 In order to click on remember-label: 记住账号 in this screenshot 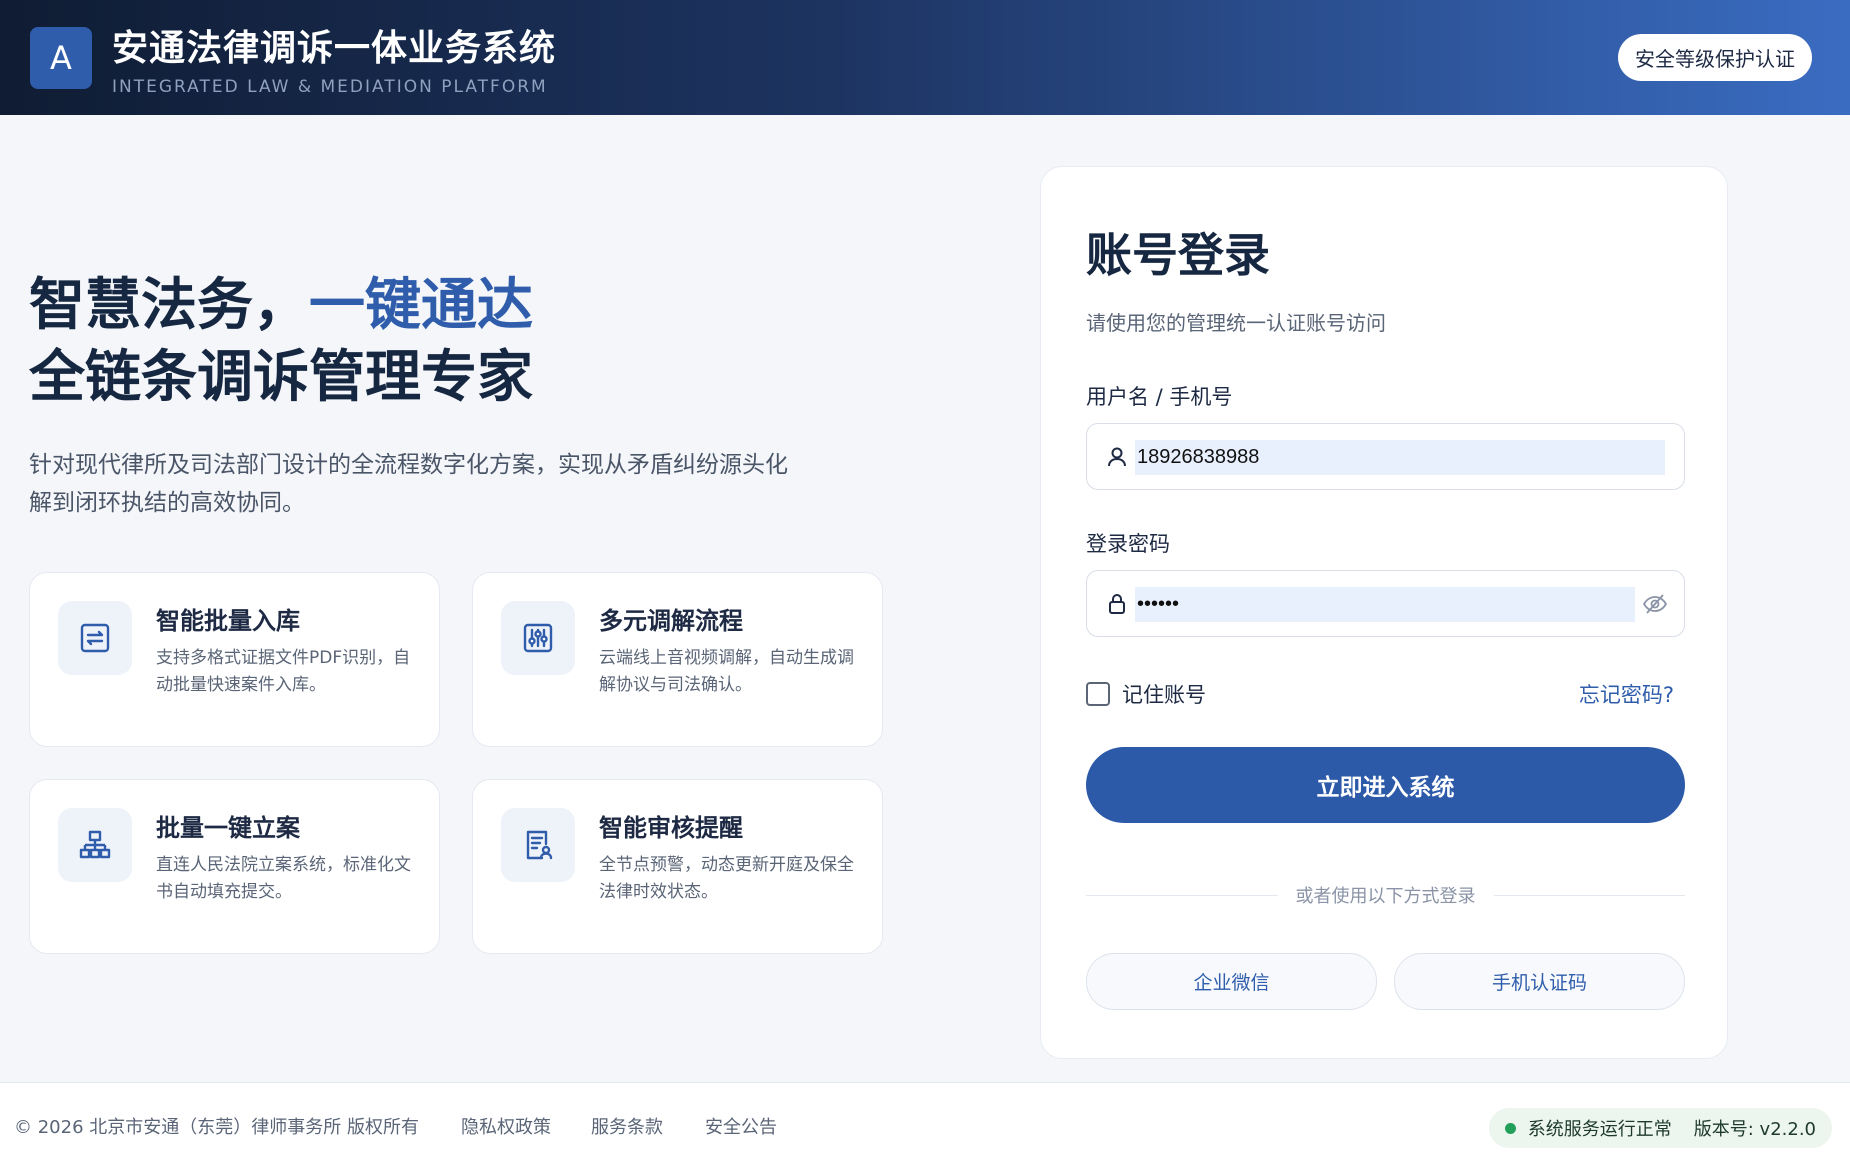, I will do `click(1164, 695)`.